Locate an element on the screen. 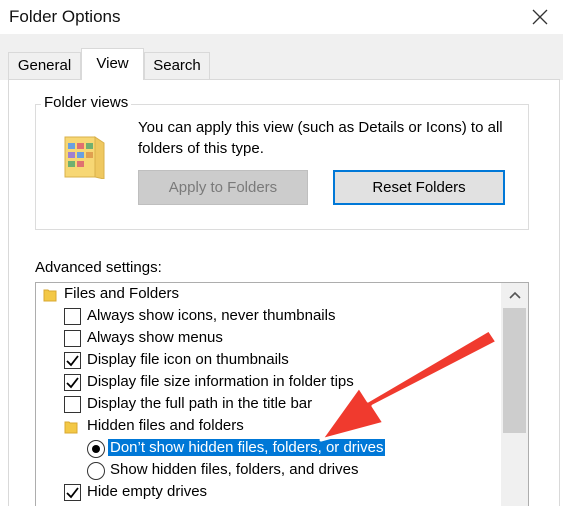 The width and height of the screenshot is (563, 506). folder-views-icon is located at coordinates (84, 157).